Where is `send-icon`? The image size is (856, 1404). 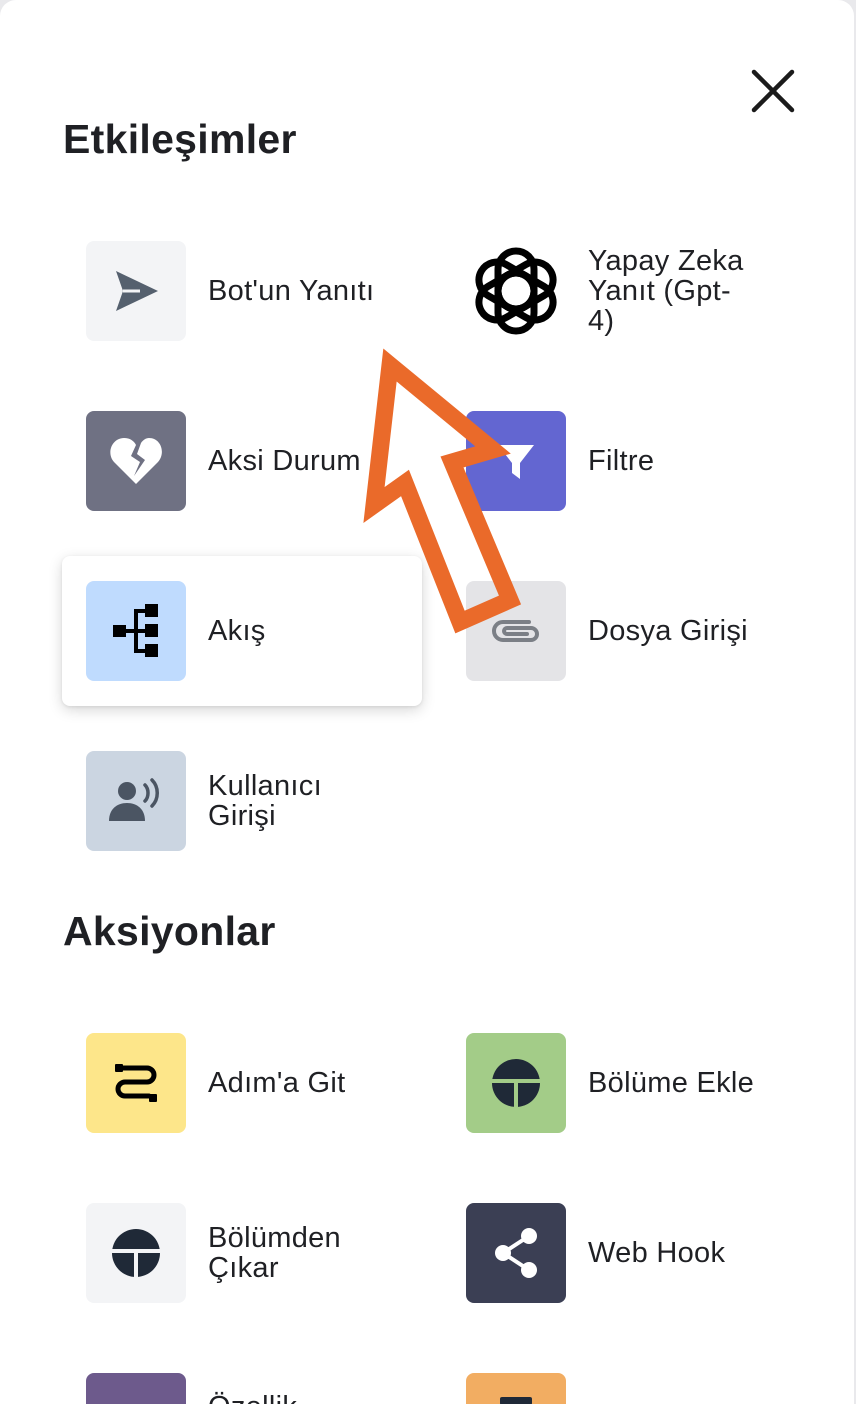 send-icon is located at coordinates (137, 291).